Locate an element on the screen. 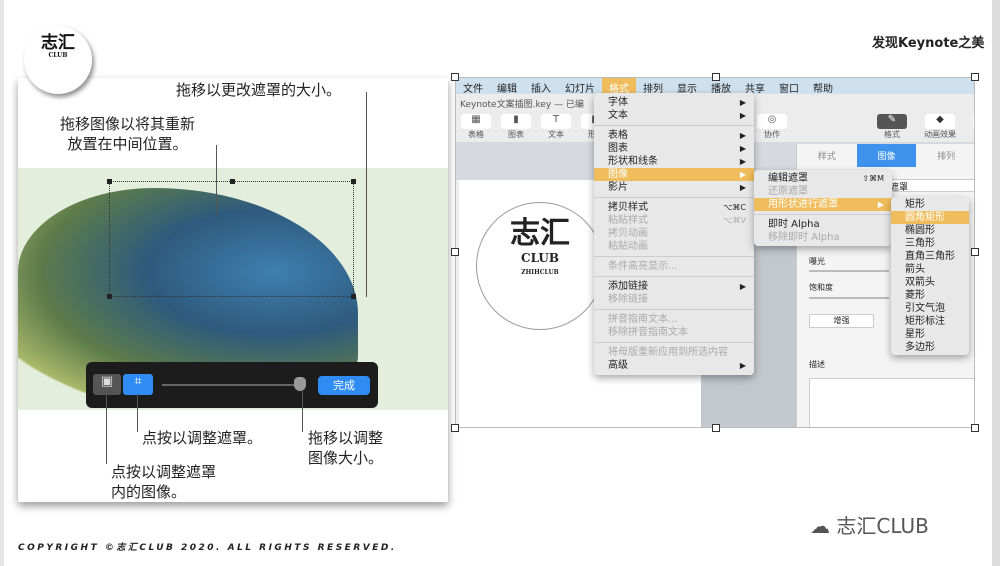 The image size is (1000, 566). toolbar-button: T 文本 is located at coordinates (556, 127).